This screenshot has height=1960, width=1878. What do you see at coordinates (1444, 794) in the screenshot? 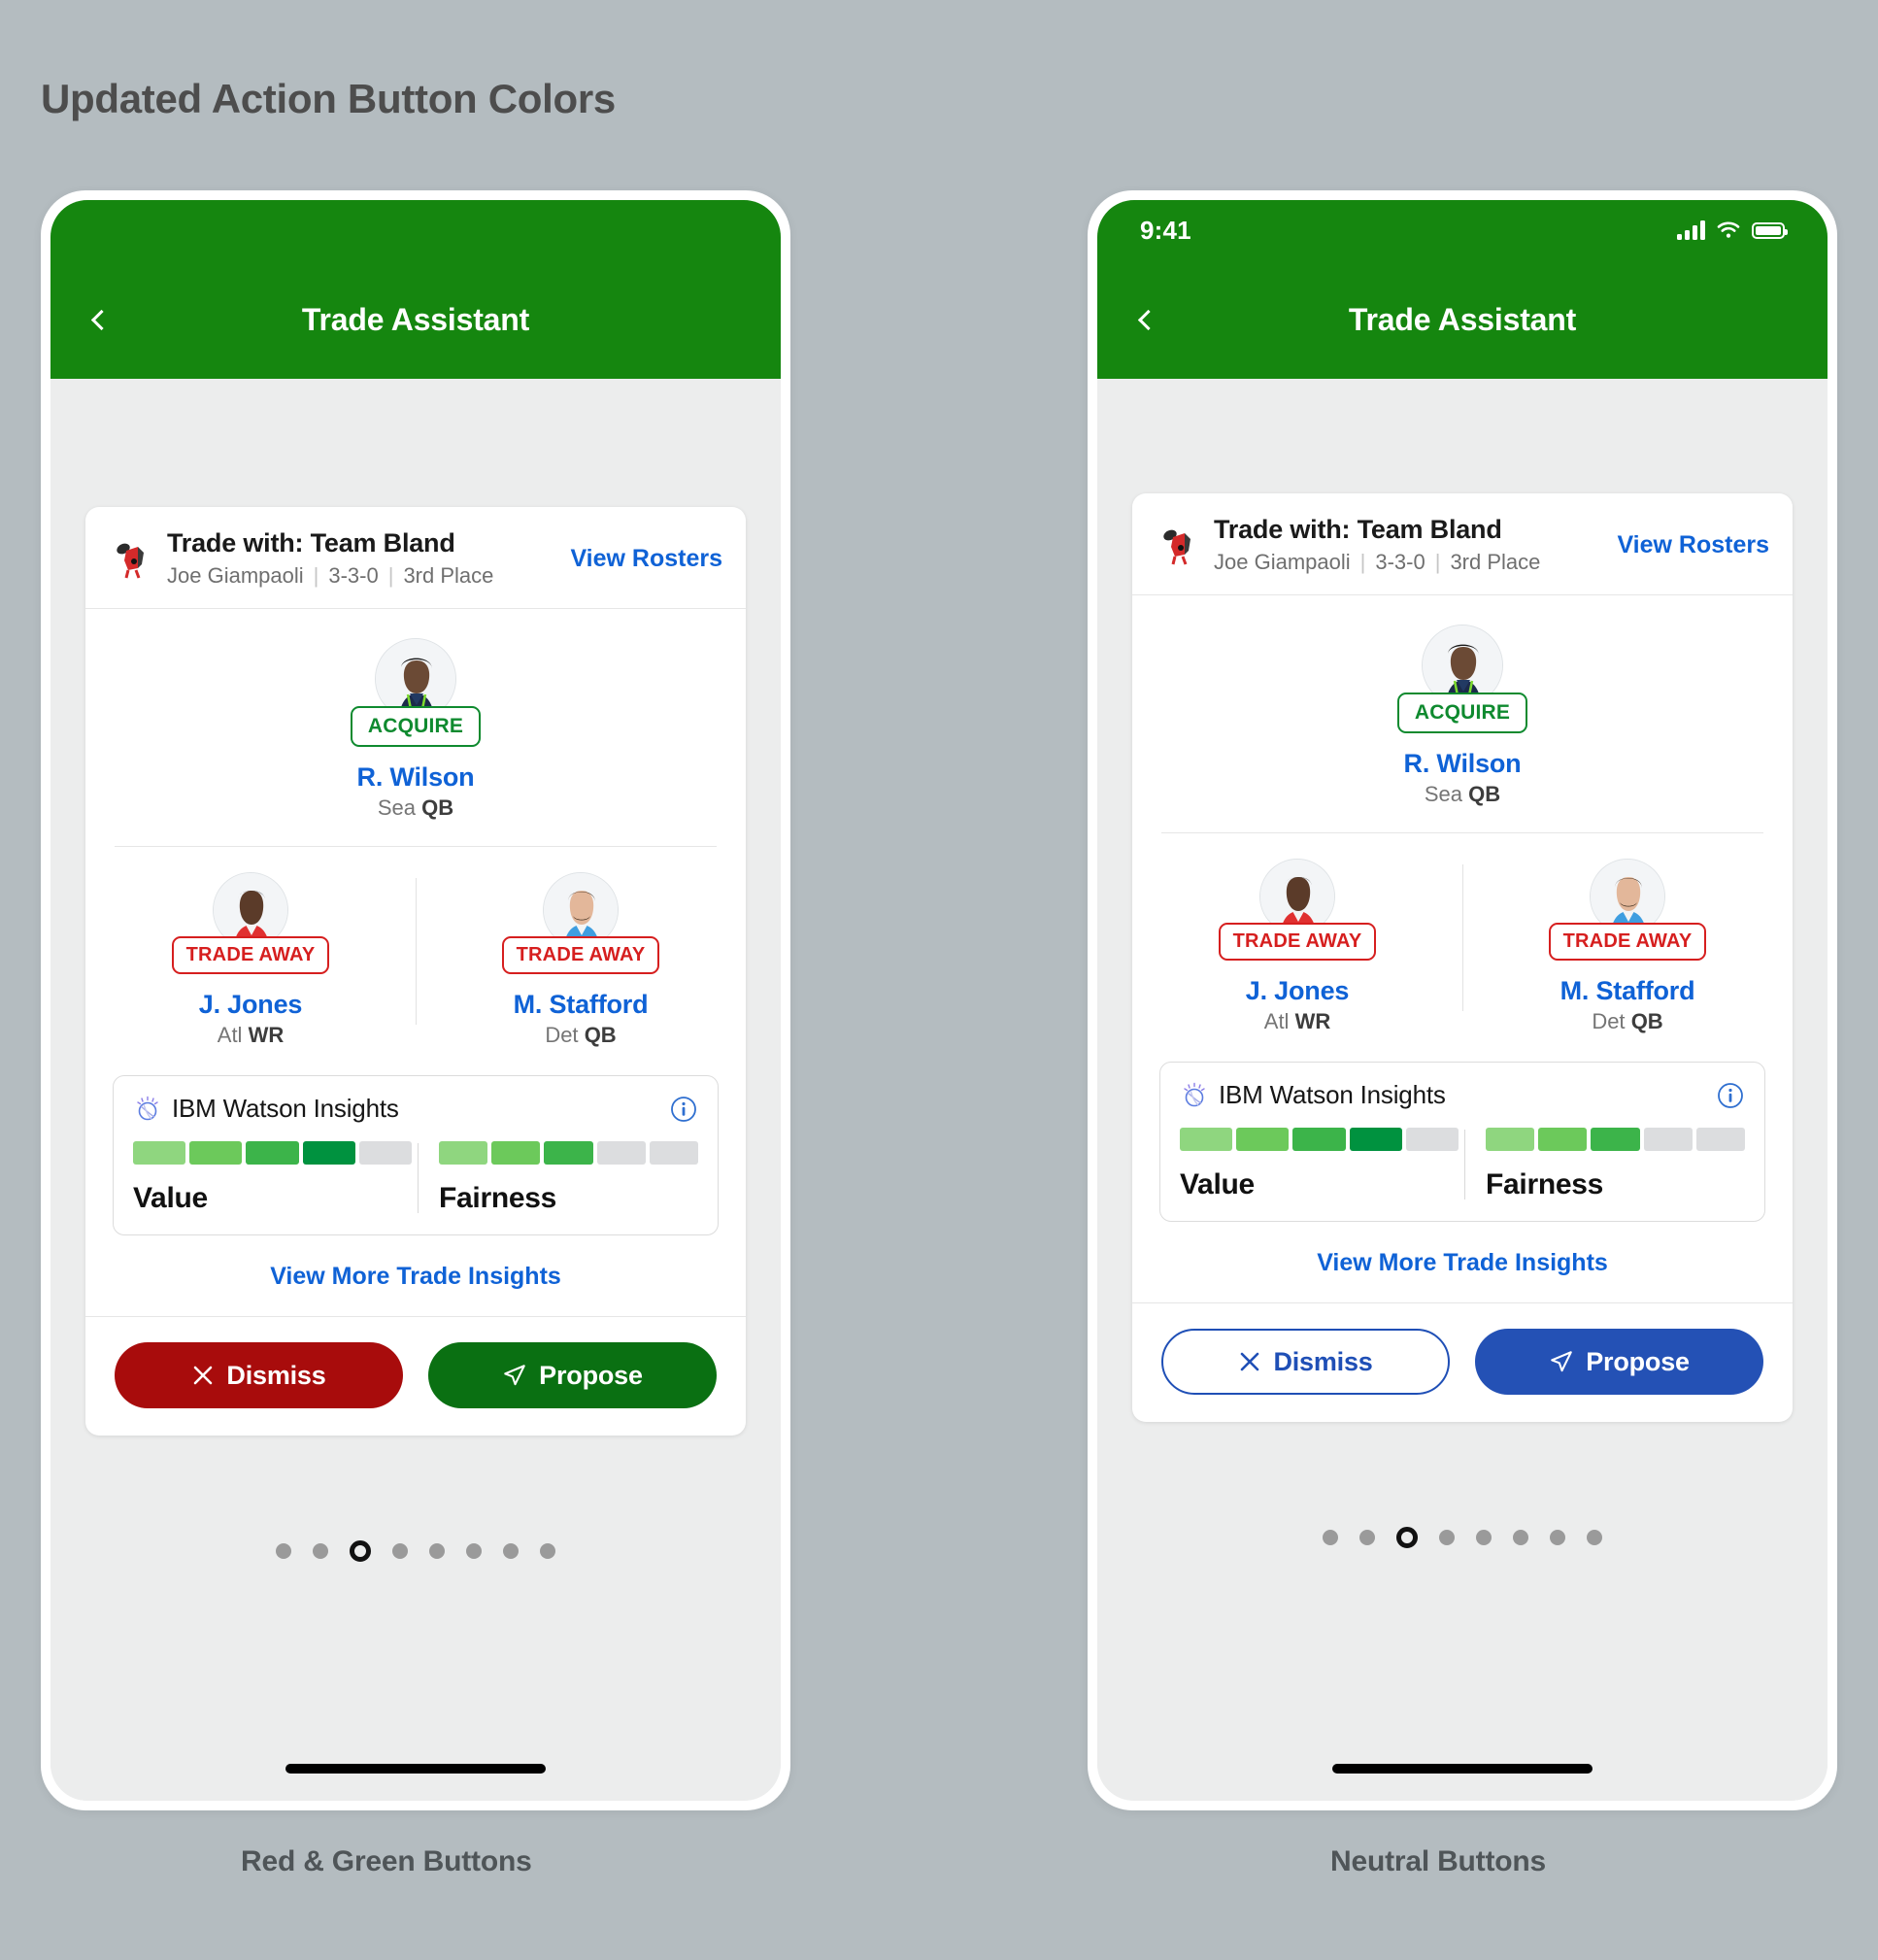
I see `player-team: Sea` at bounding box center [1444, 794].